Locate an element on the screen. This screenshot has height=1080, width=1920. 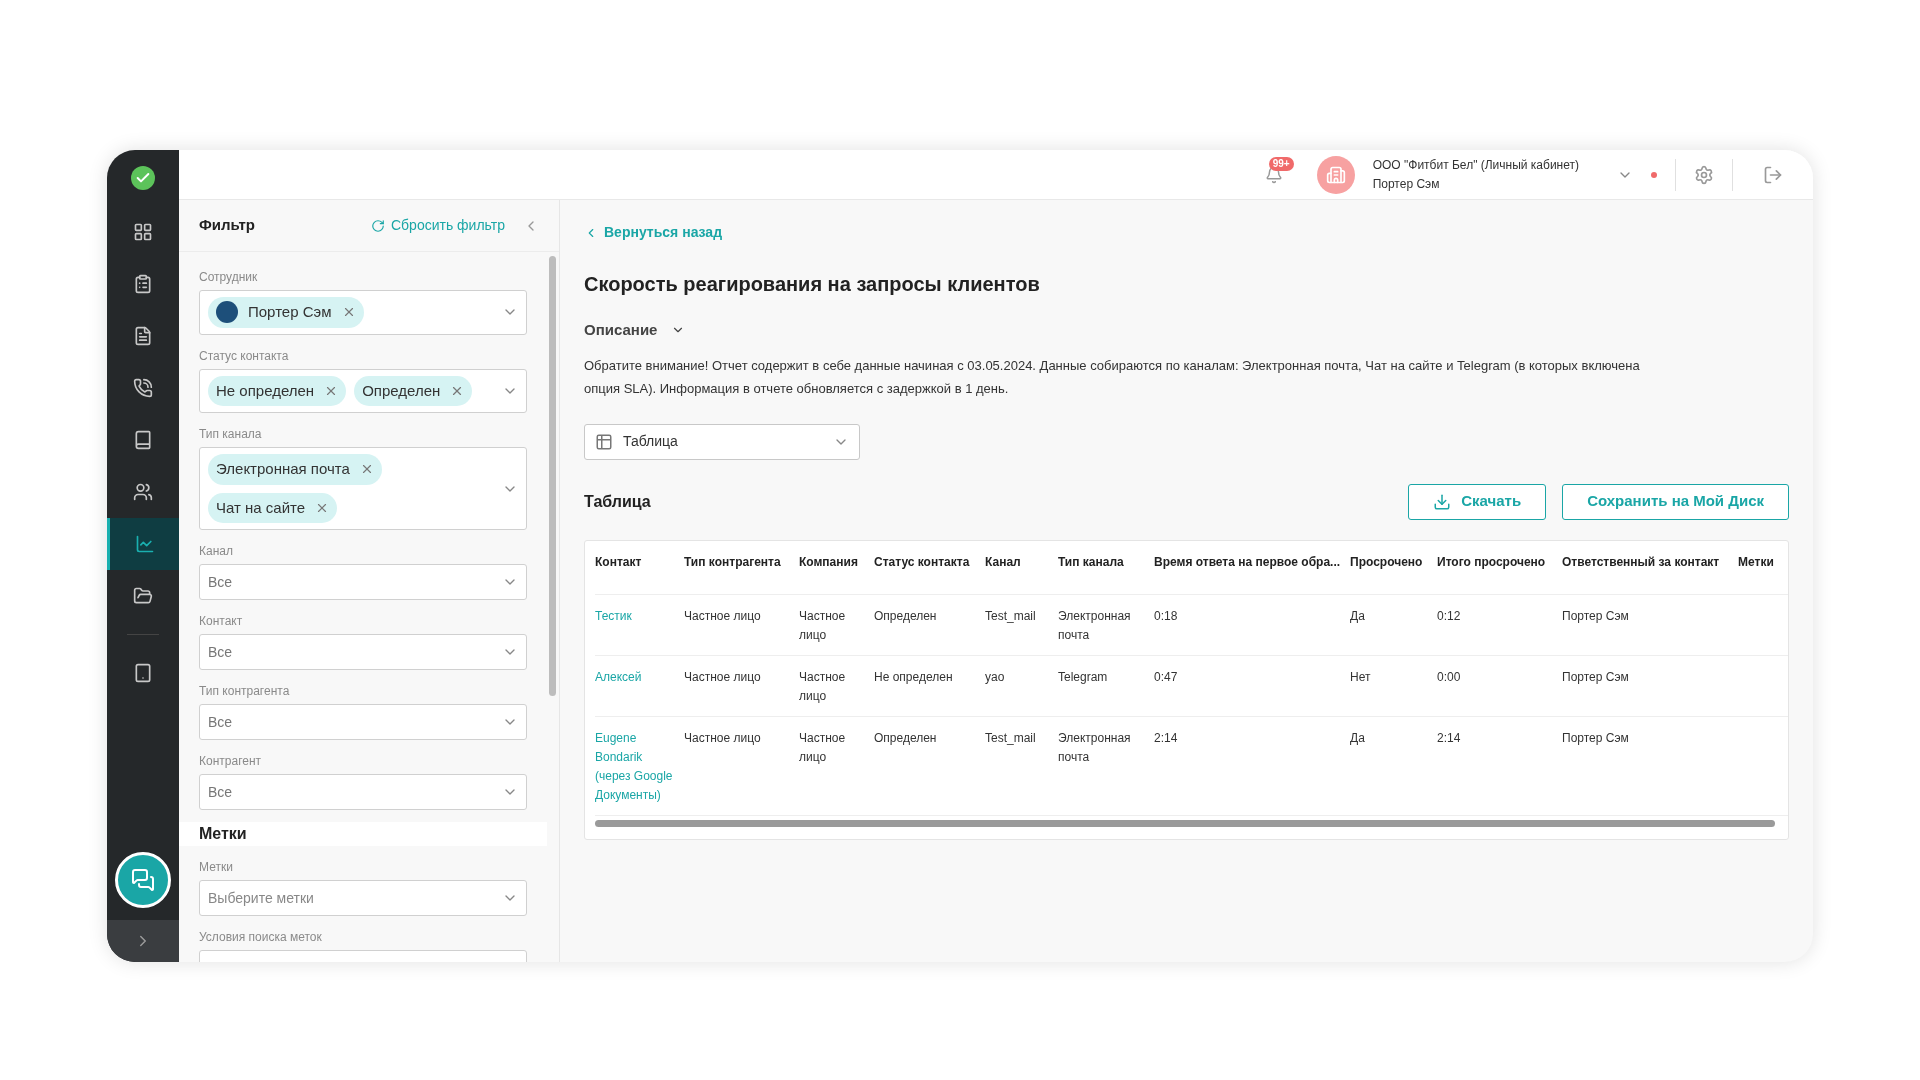
view-select: Таблица is located at coordinates (722, 441).